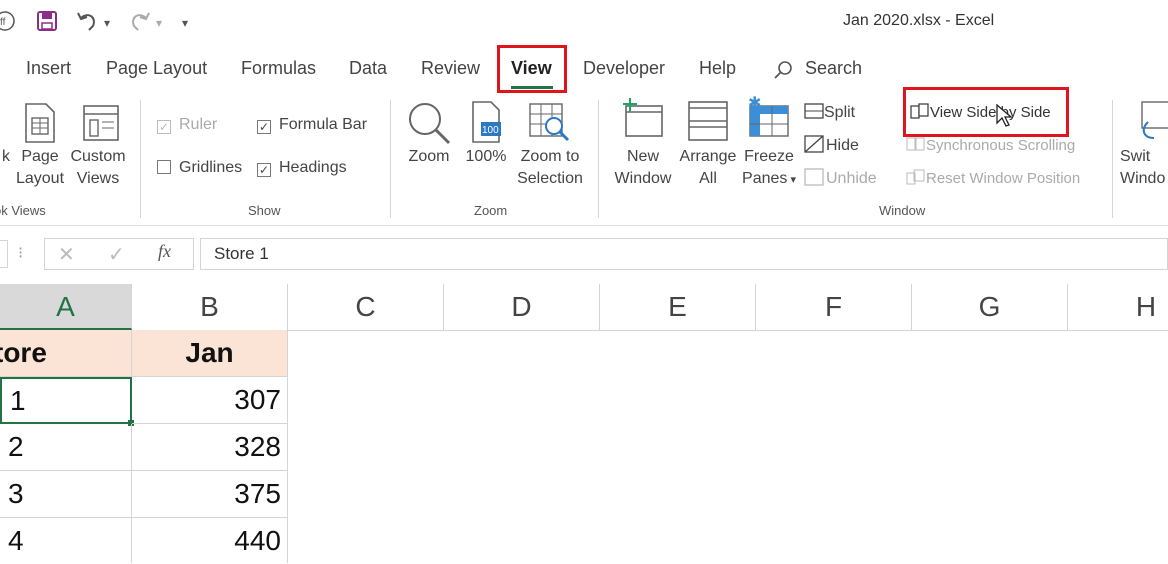  What do you see at coordinates (98, 168) in the screenshot?
I see `custom-views-button: Custom Views` at bounding box center [98, 168].